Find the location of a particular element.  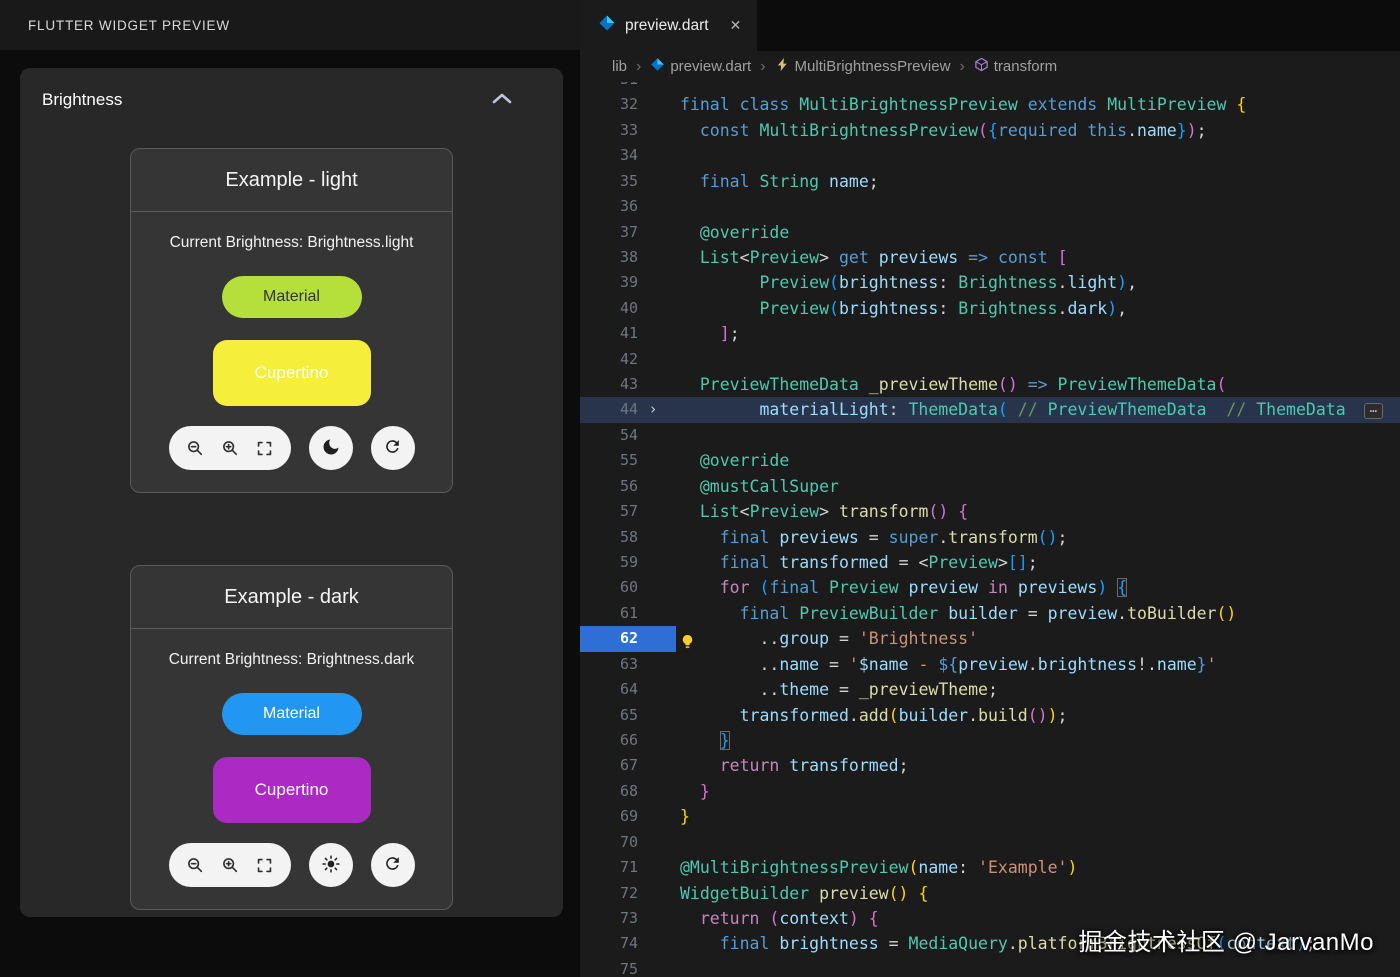

code-line: 37 @override is located at coordinates (990, 232).